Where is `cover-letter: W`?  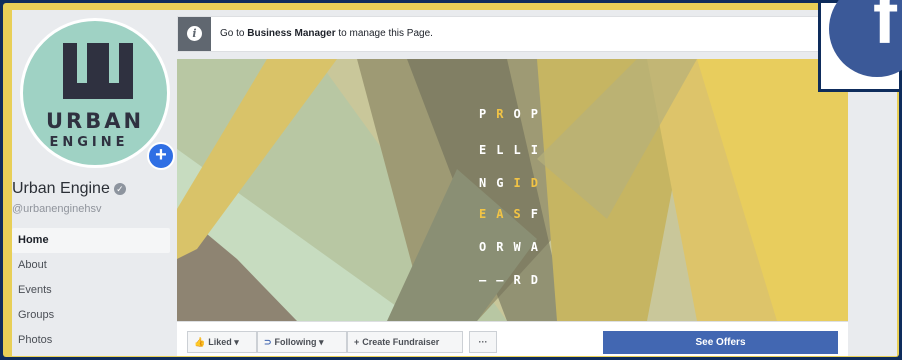
cover-letter: W is located at coordinates (522, 247).